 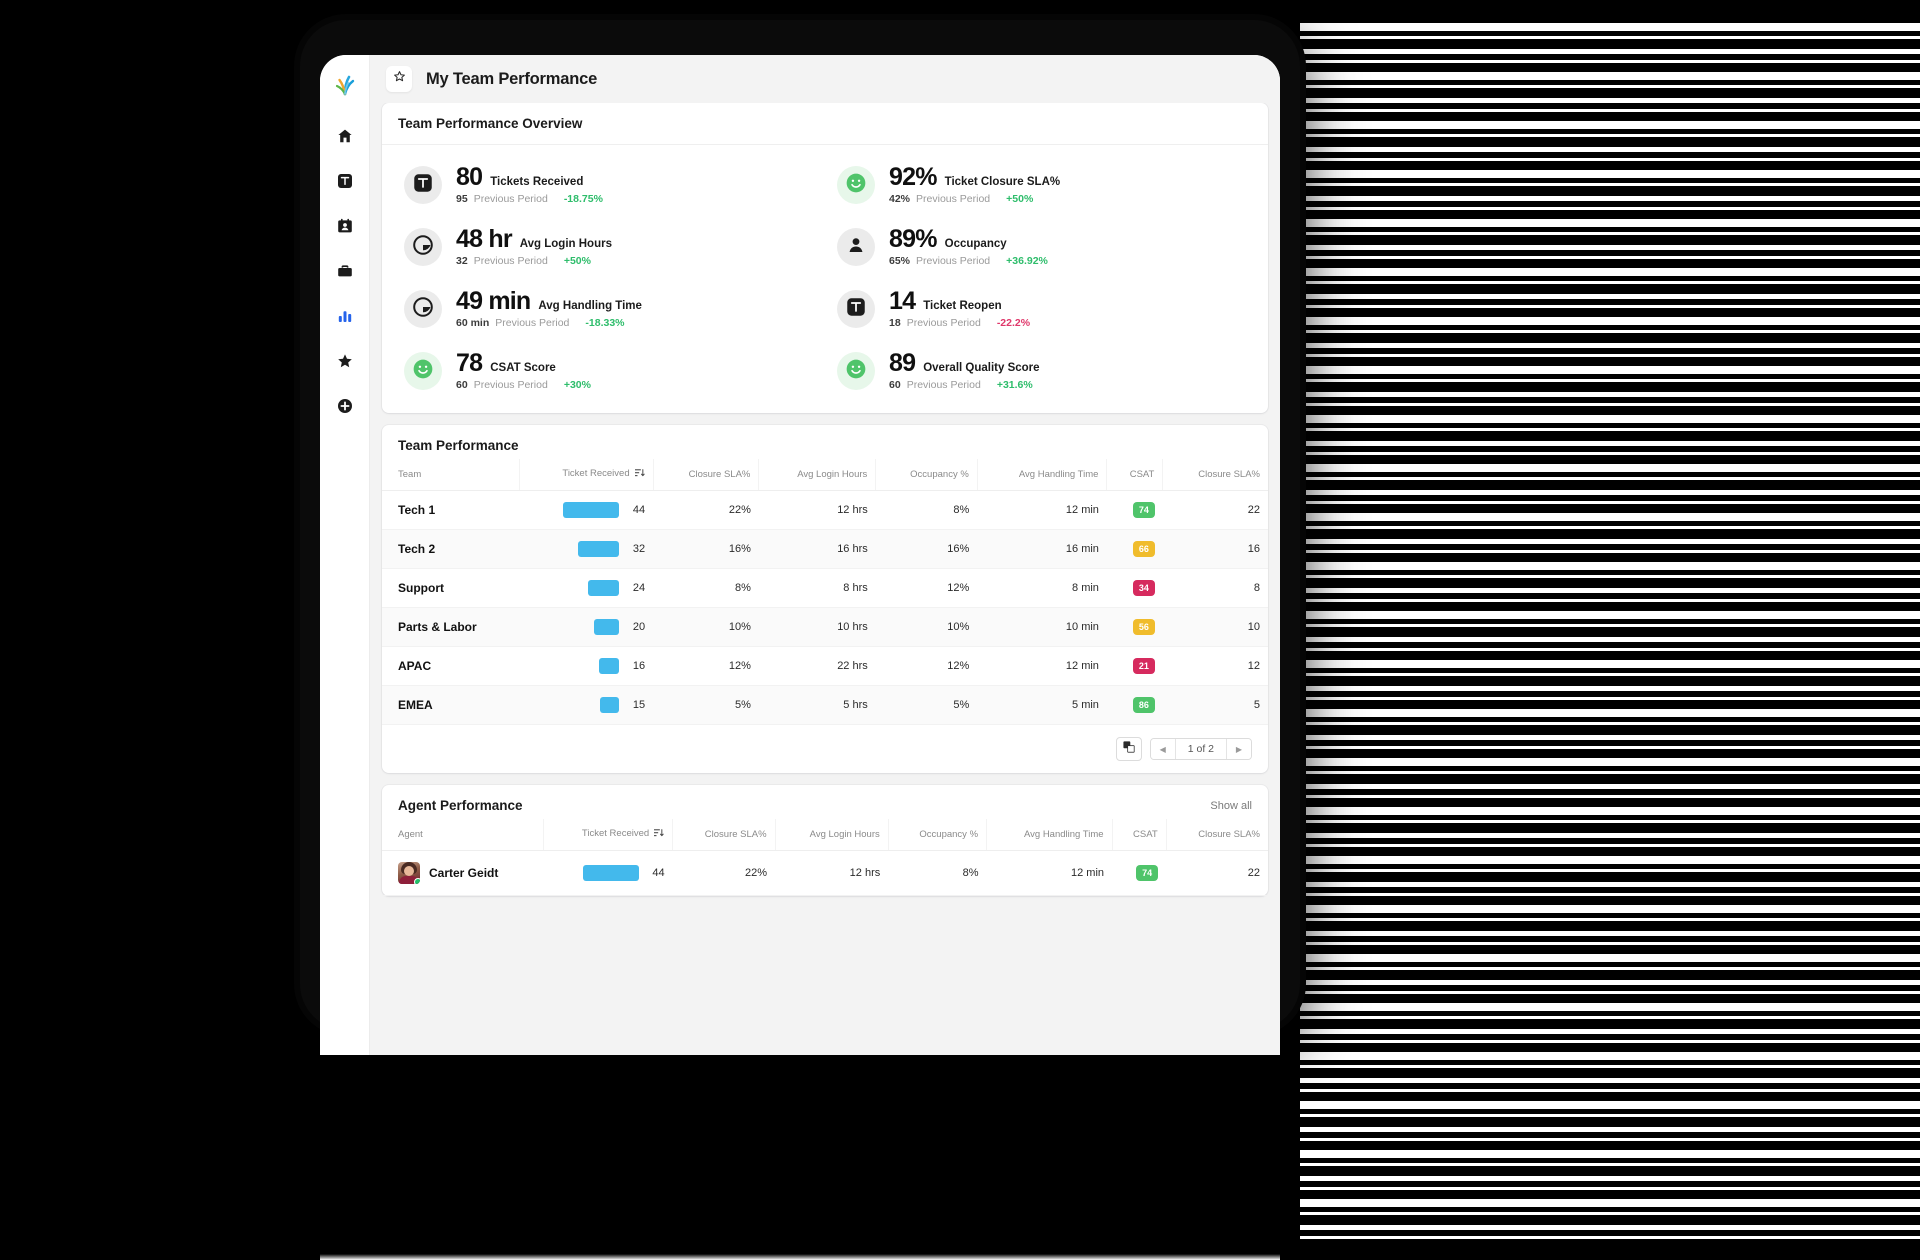 I want to click on kpi-compare-row: 60 Previous Period +31.6%, so click(x=964, y=385).